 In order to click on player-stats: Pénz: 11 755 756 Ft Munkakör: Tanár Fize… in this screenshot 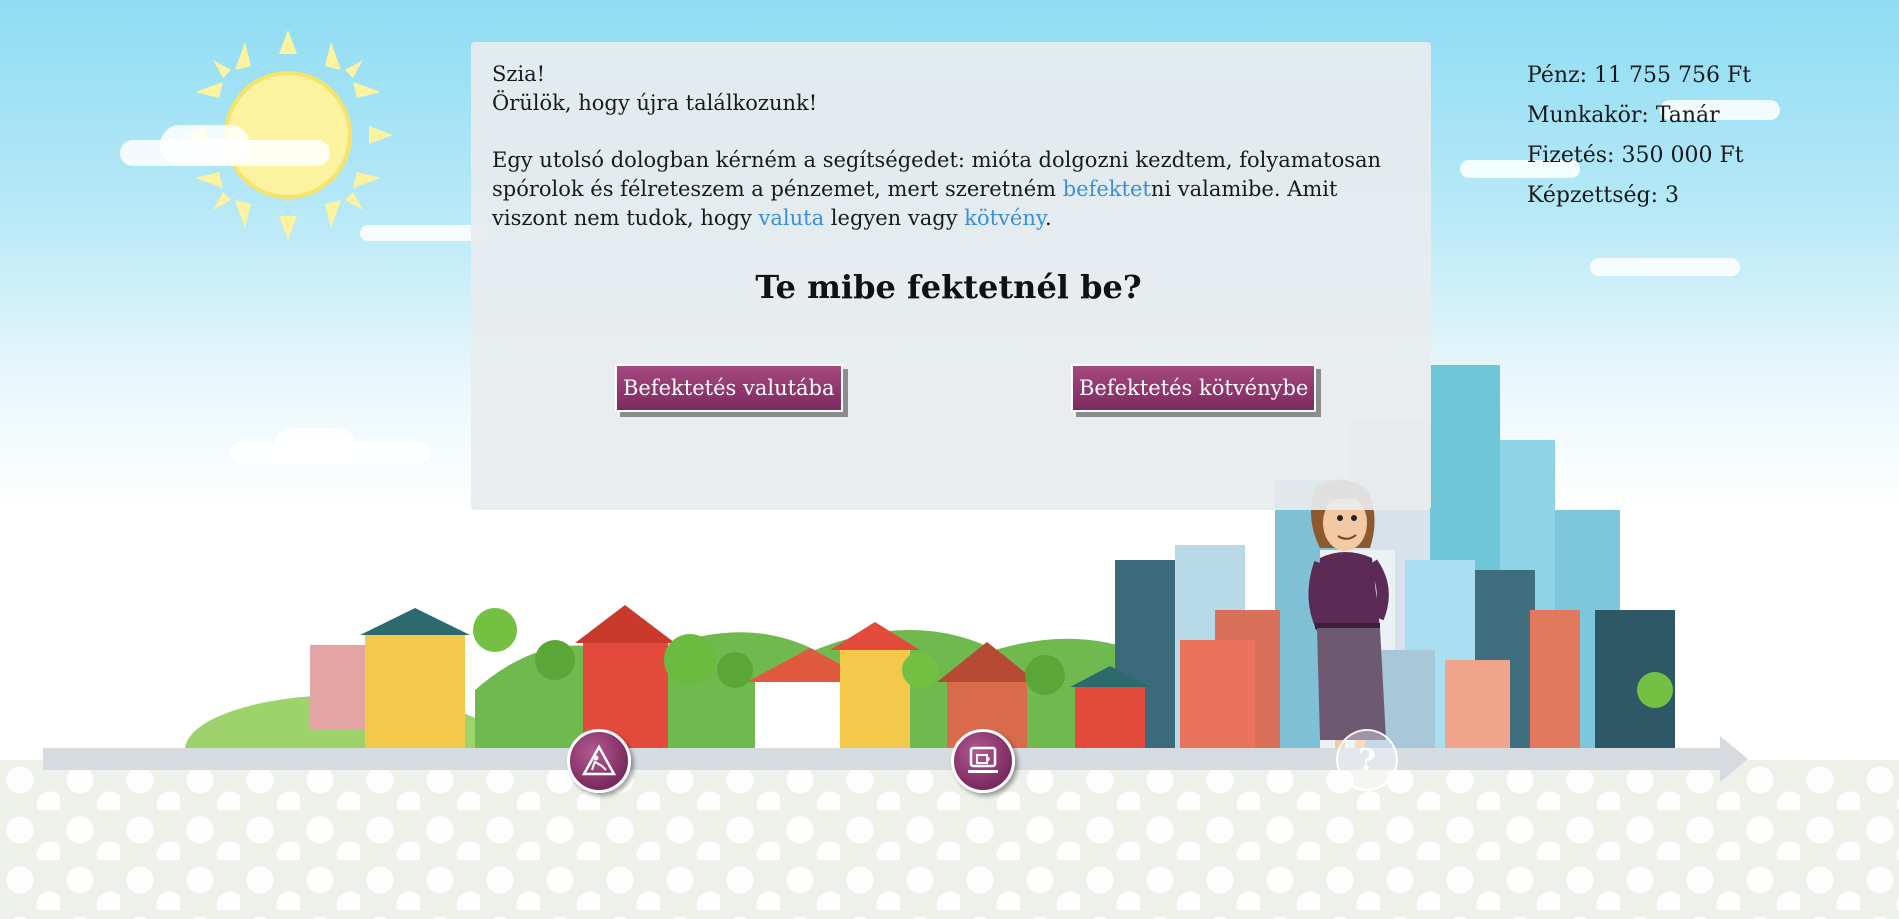, I will do `click(1639, 136)`.